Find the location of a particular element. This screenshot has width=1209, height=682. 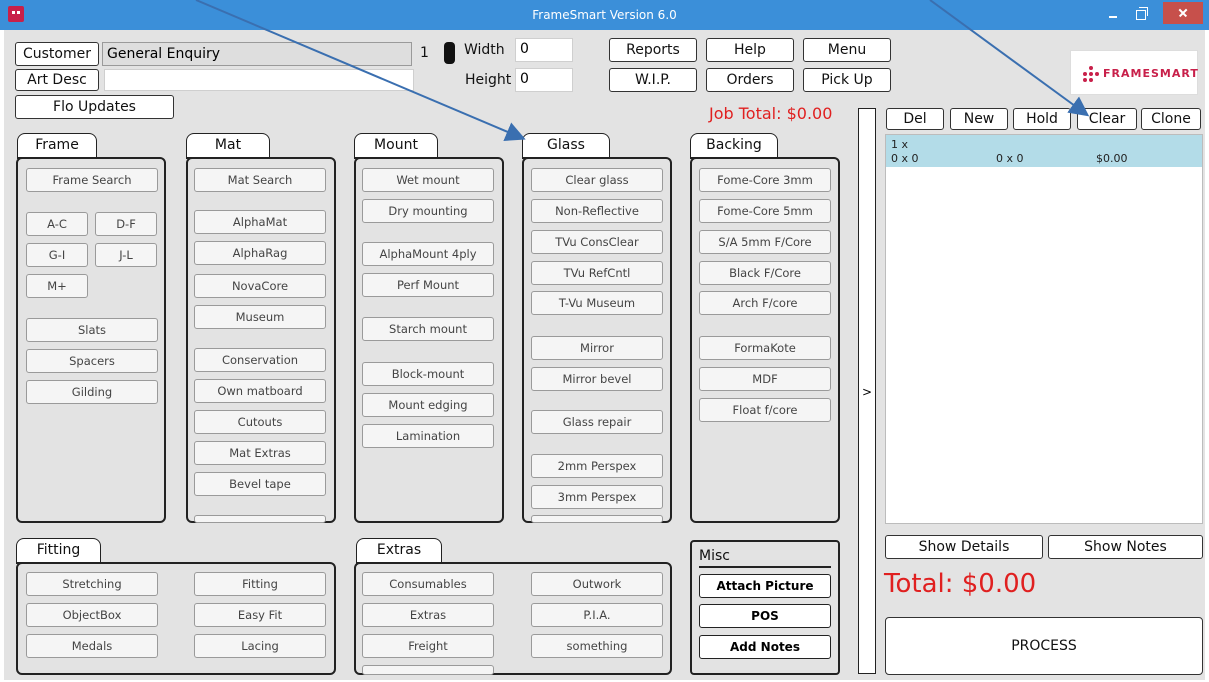

backing-button-5: FormaKote is located at coordinates (765, 348).